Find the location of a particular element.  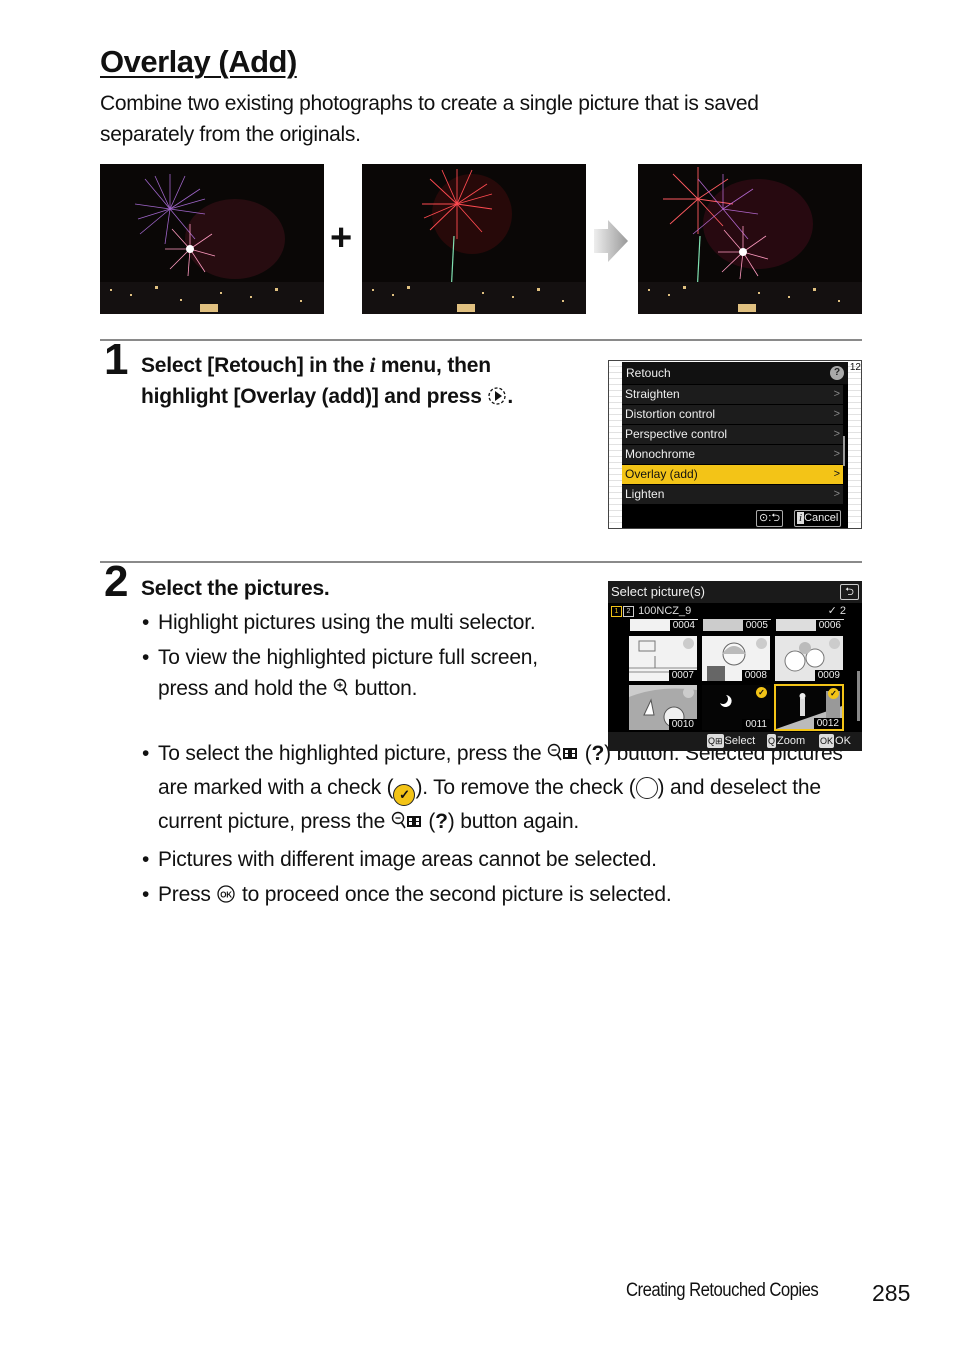

thumbnail-0011: ✓ 0011 is located at coordinates (736, 707).